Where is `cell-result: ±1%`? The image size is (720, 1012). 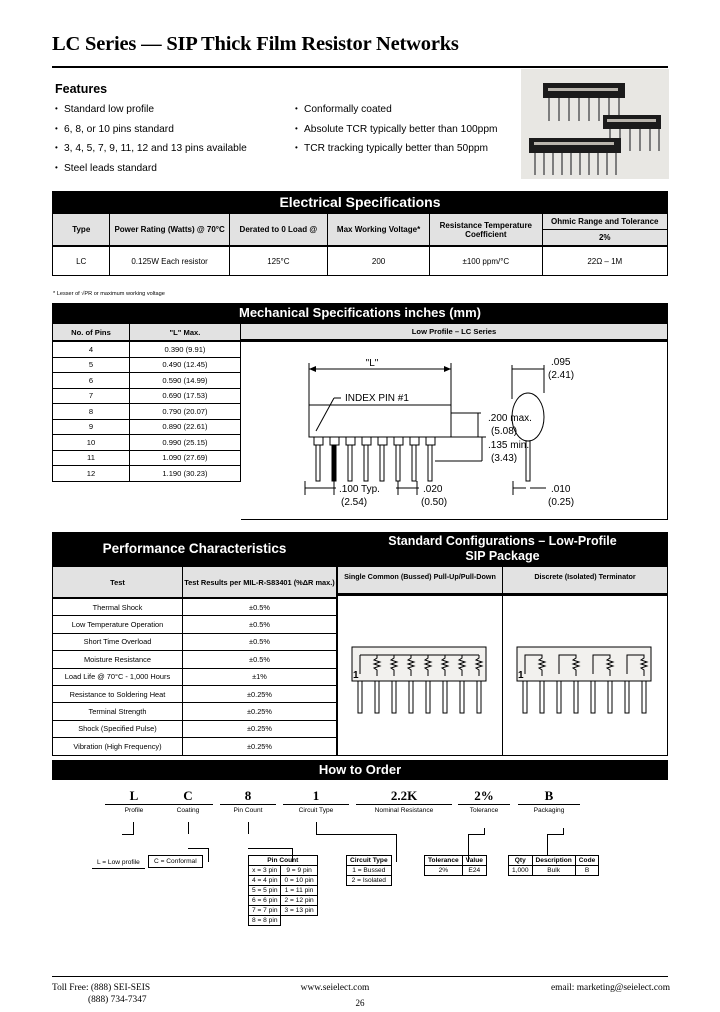
cell-result: ±1% is located at coordinates (259, 676).